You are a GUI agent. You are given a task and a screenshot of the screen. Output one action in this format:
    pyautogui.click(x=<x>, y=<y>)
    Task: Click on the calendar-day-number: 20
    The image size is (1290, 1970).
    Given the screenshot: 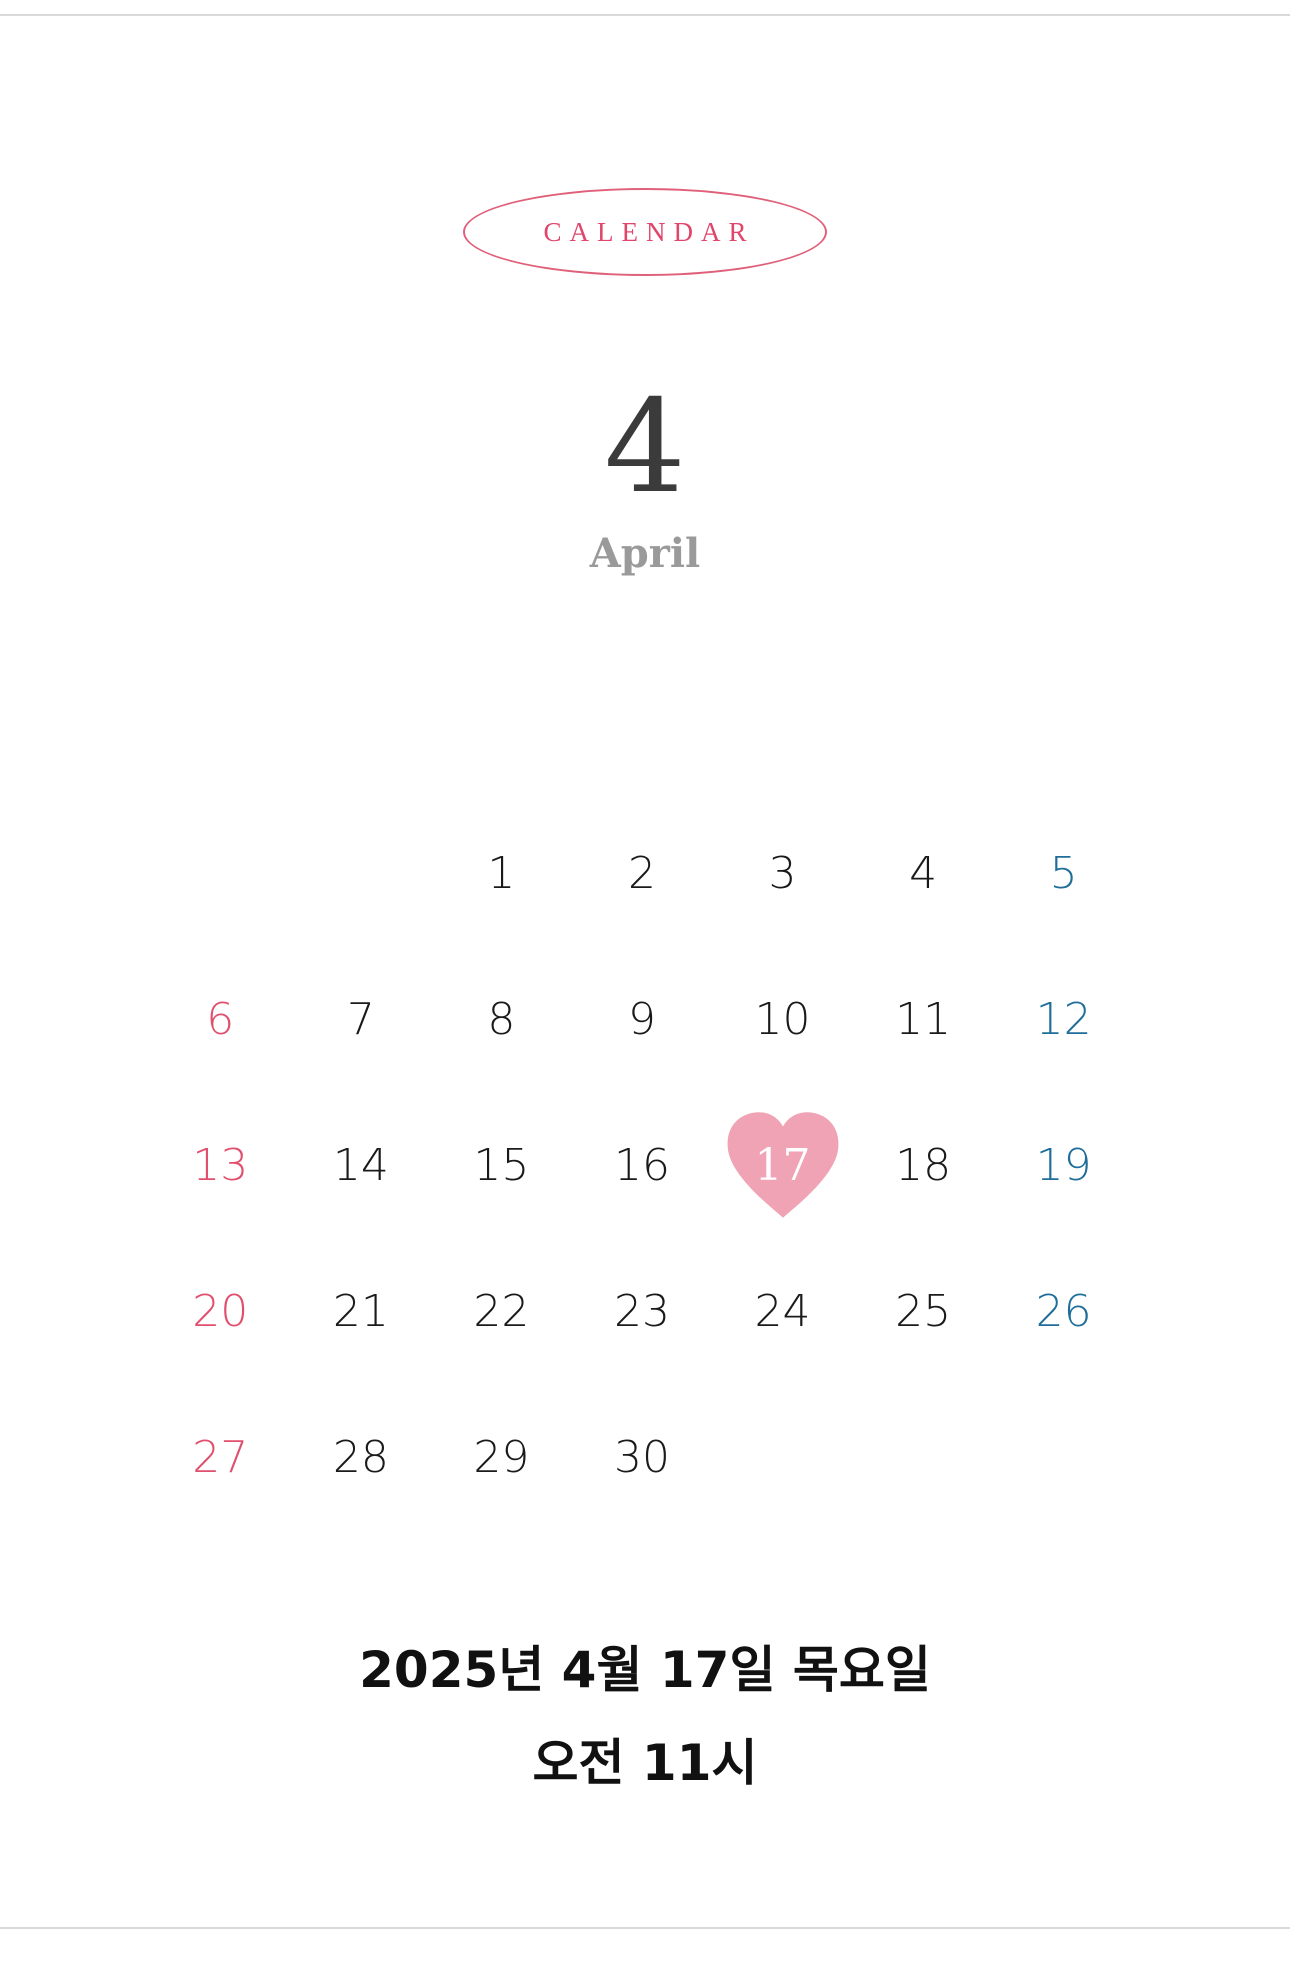 What is the action you would take?
    pyautogui.click(x=220, y=1311)
    